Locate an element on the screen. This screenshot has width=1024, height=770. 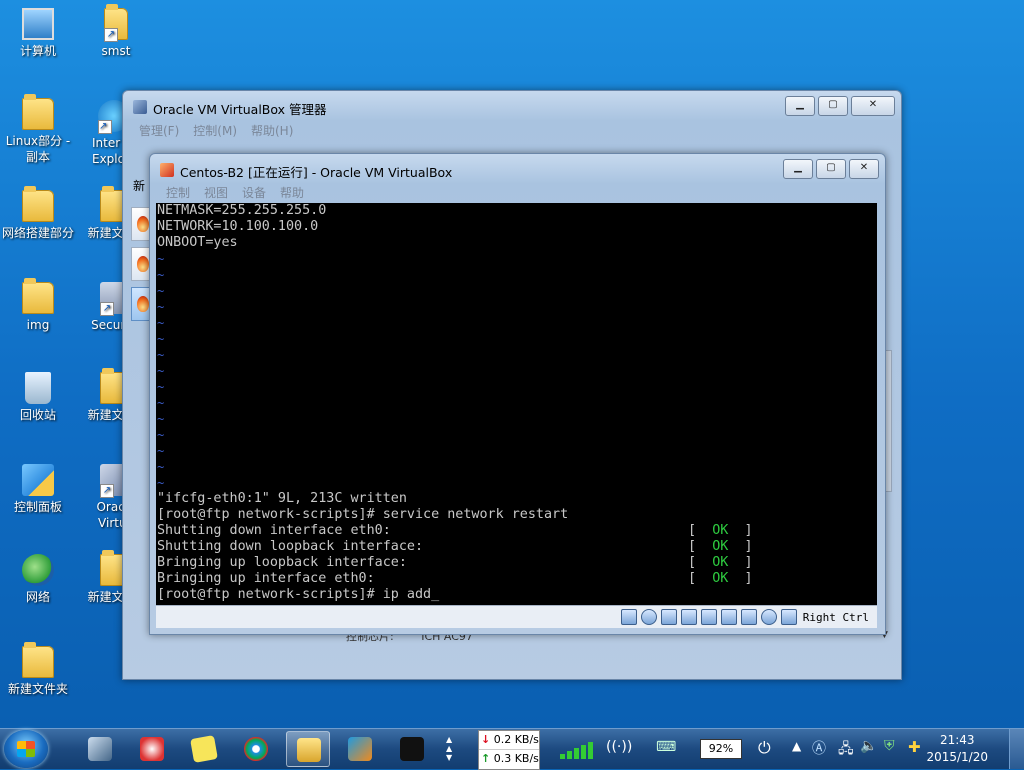
power-plug-icon: ⏻ is located at coordinates (764, 748).